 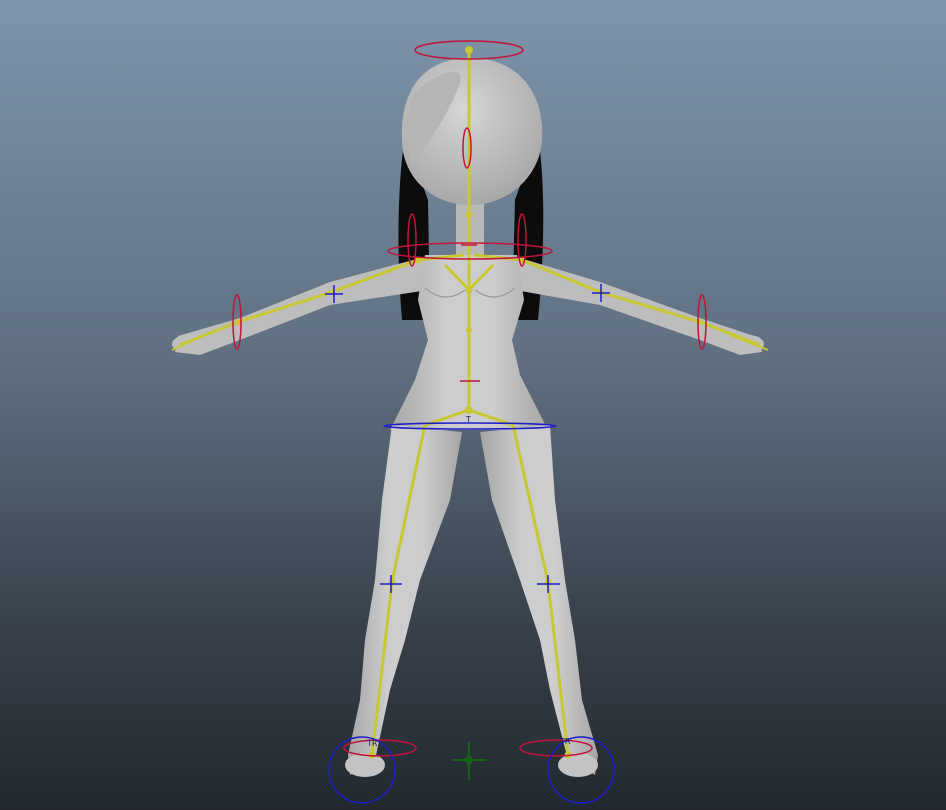 I want to click on left-foot-label: TR, so click(x=372, y=743).